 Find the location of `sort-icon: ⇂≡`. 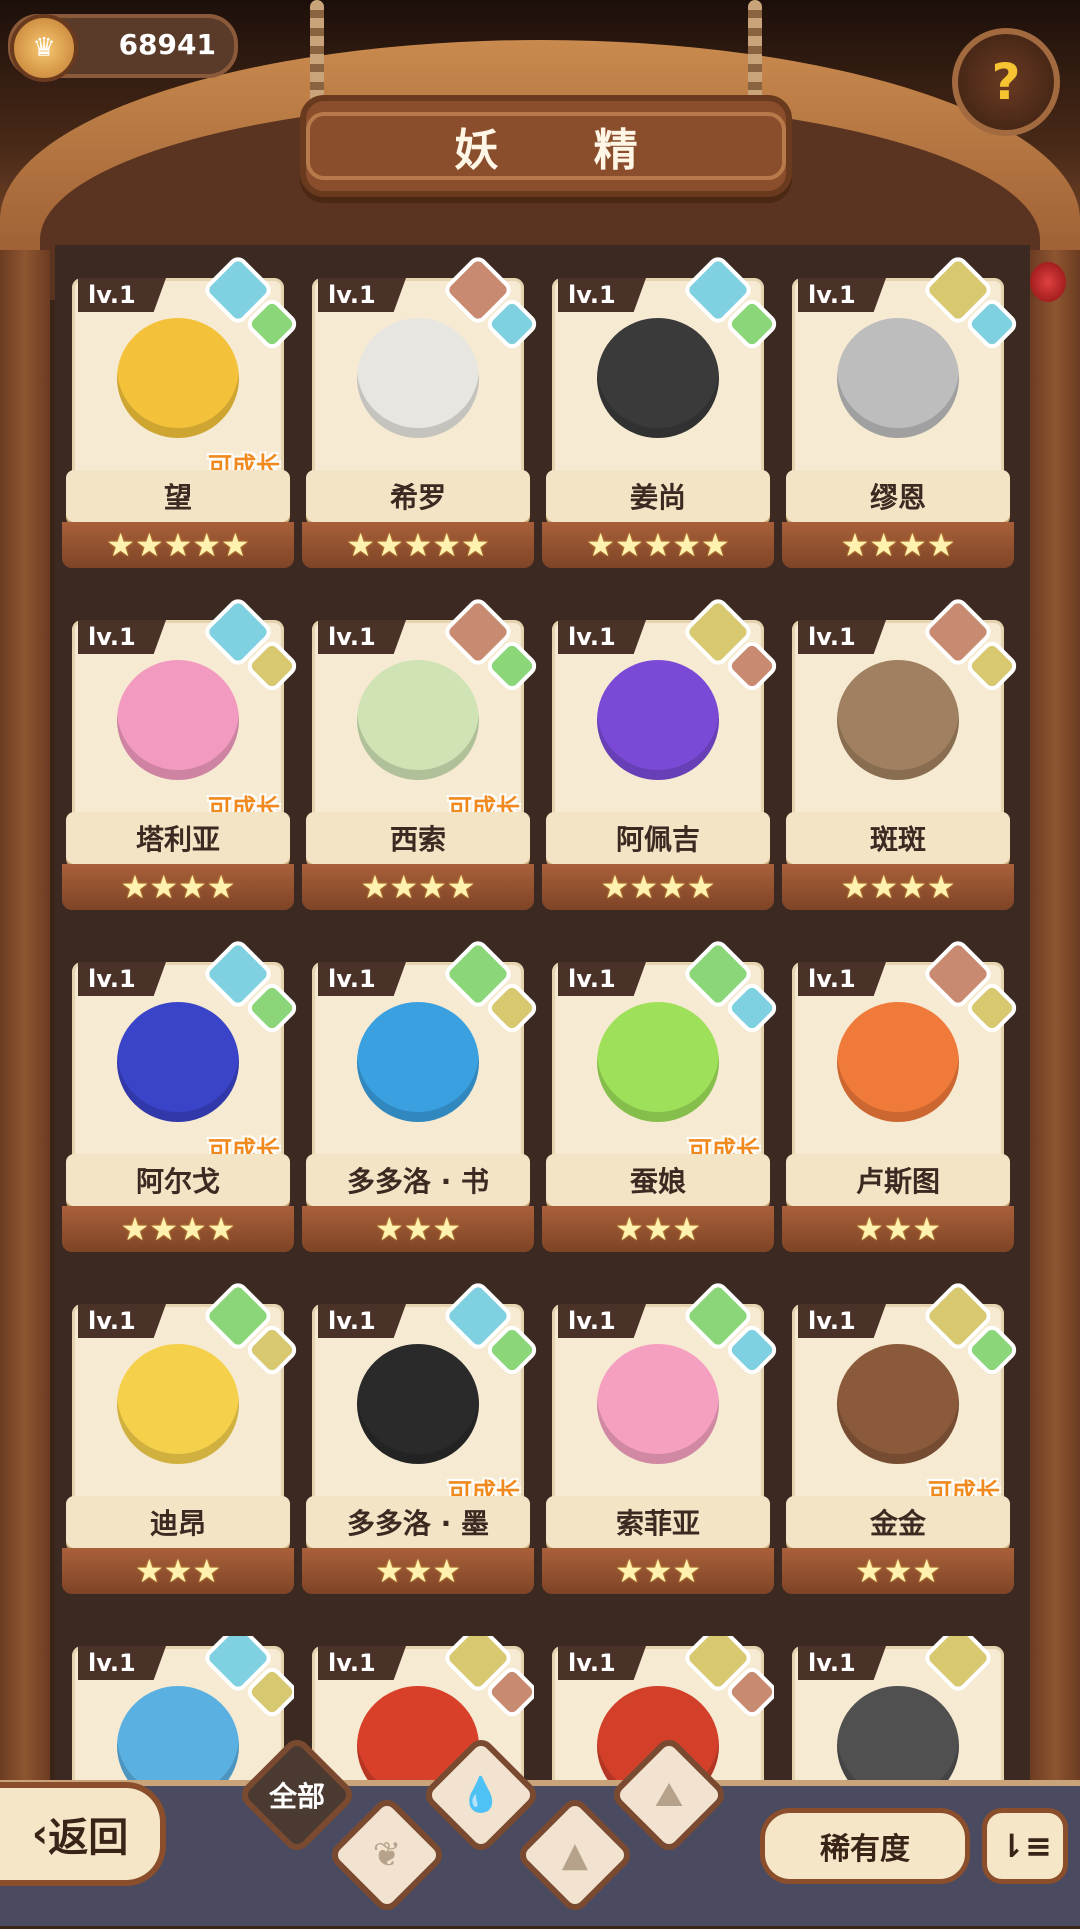

sort-icon: ⇂≡ is located at coordinates (1025, 1846).